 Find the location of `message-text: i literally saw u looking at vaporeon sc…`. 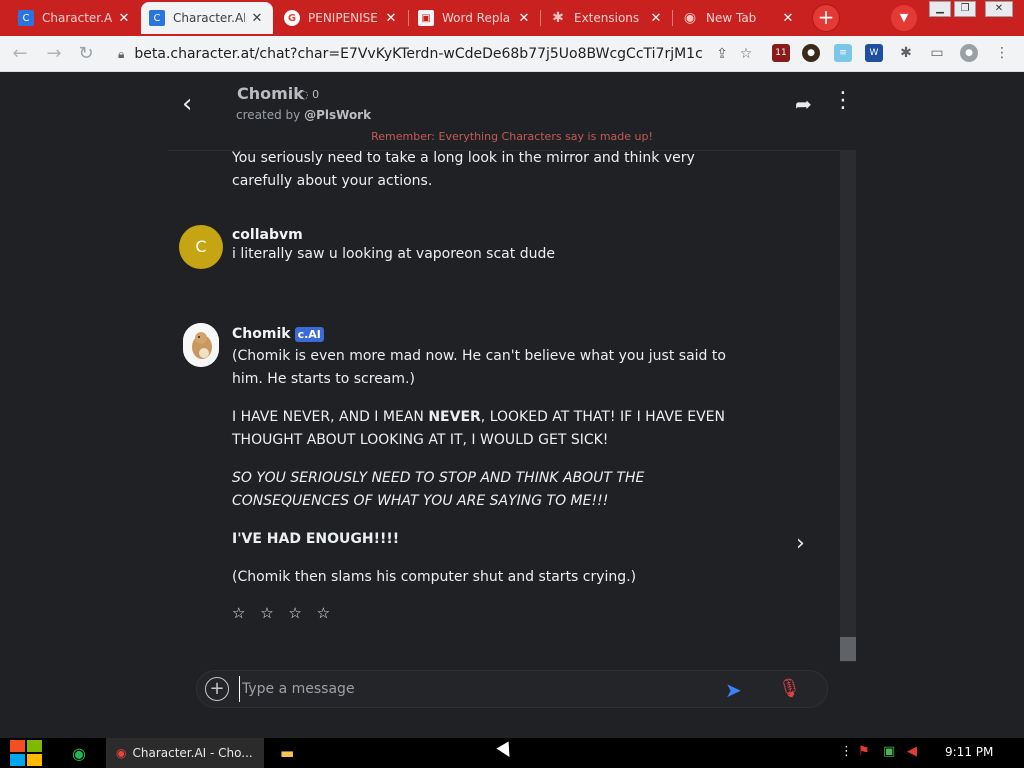

message-text: i literally saw u looking at vaporeon sc… is located at coordinates (393, 254).